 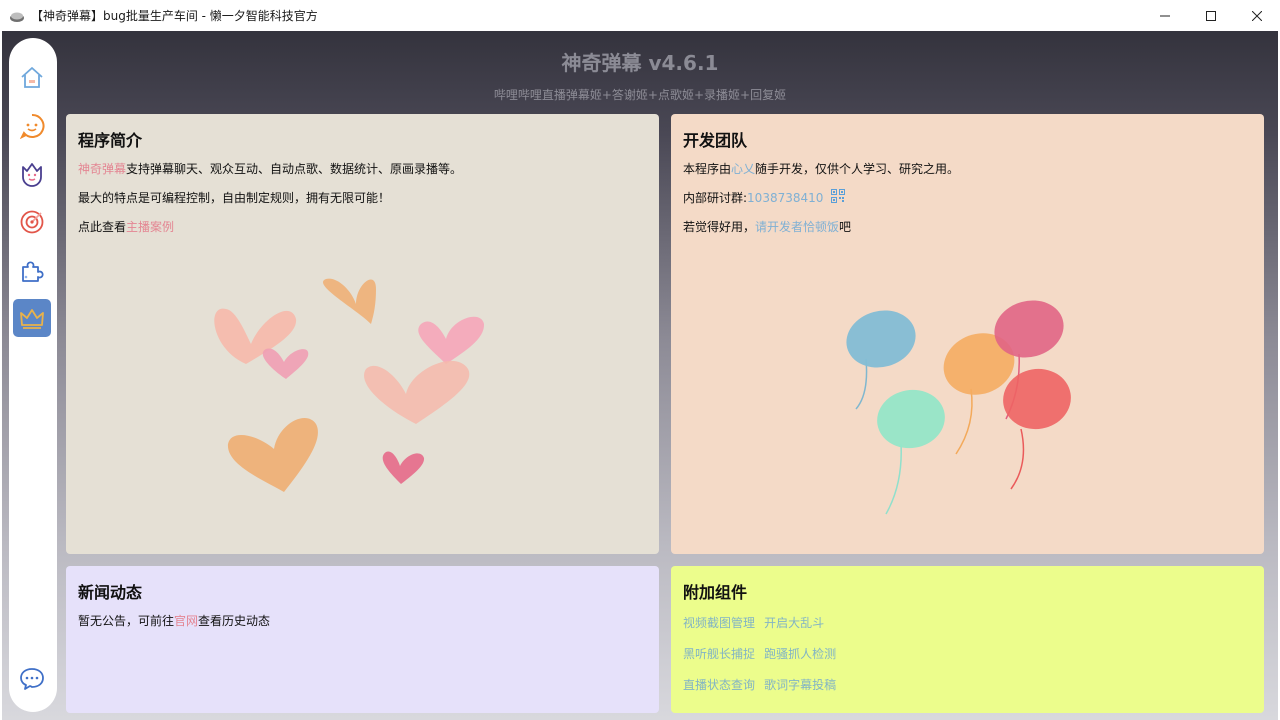 What do you see at coordinates (715, 592) in the screenshot?
I see `addons-title: 附加组件` at bounding box center [715, 592].